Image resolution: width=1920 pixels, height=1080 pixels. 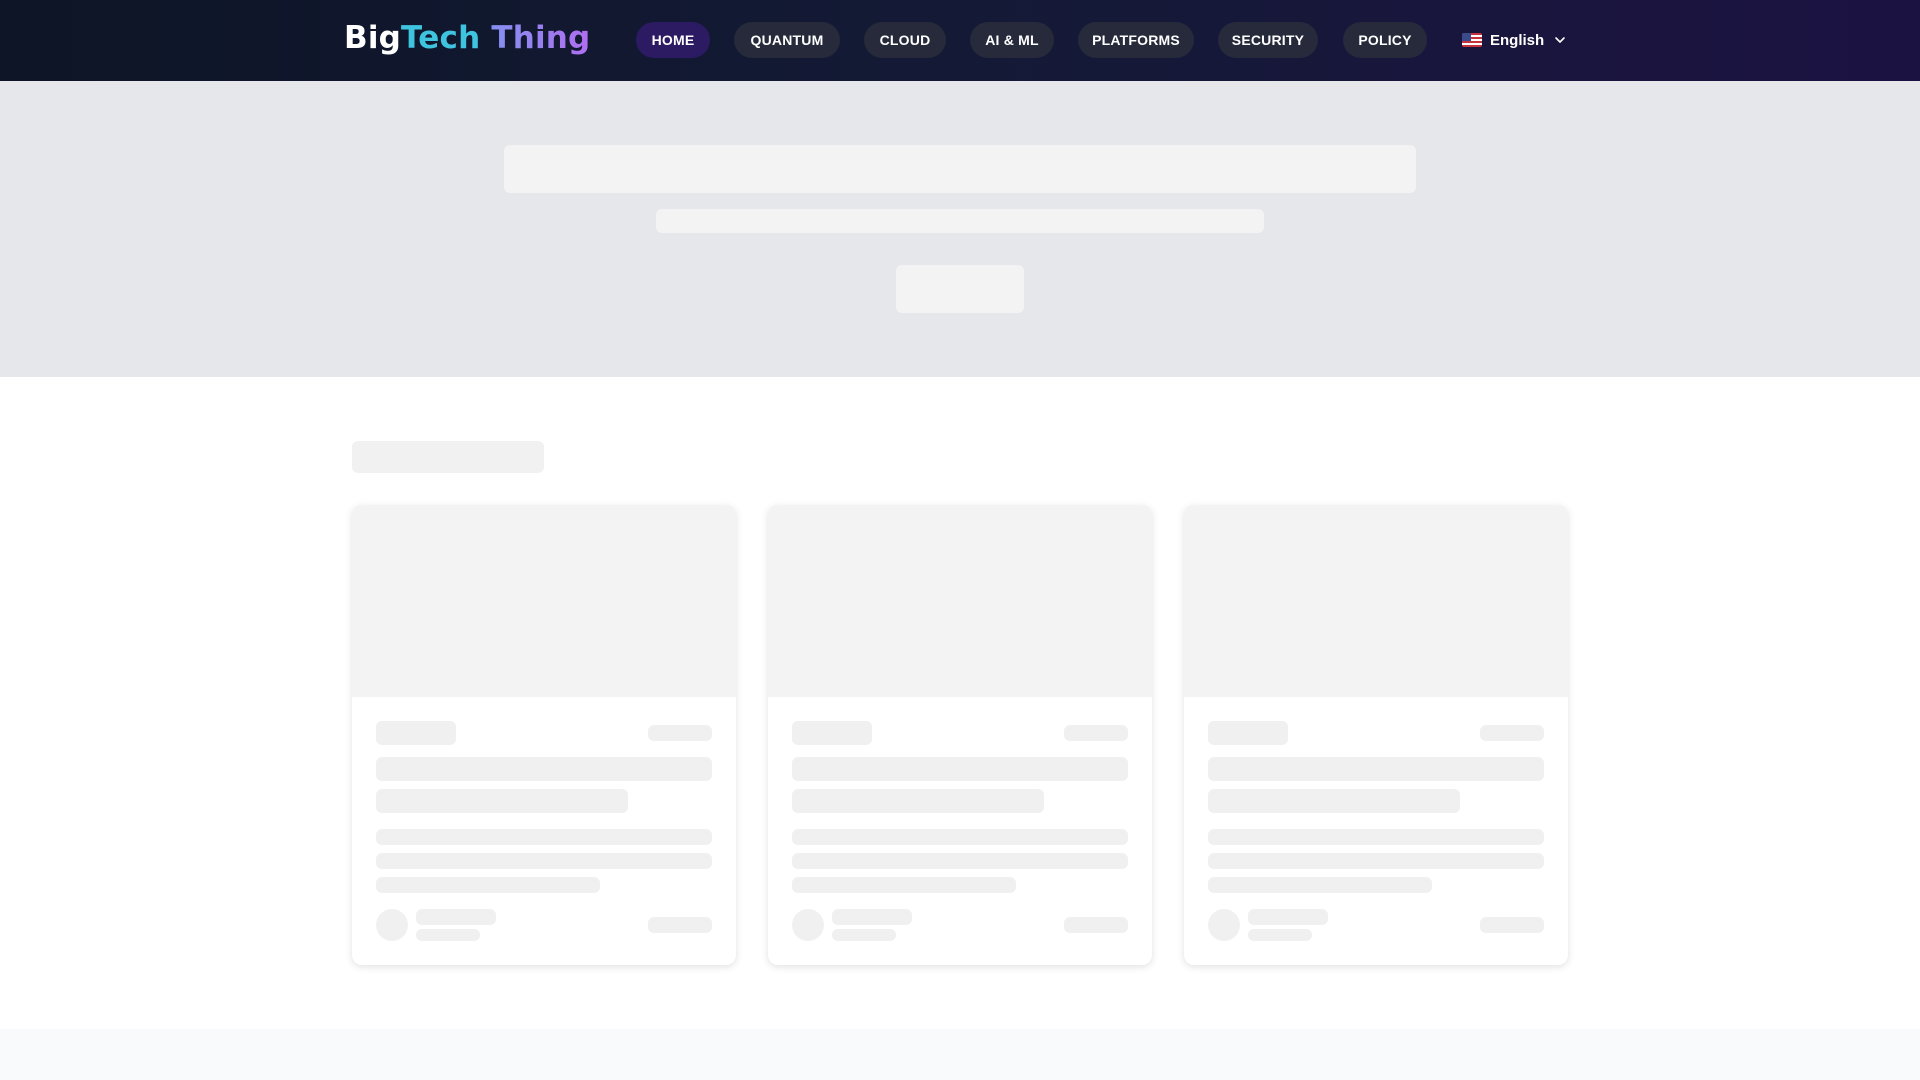 I want to click on brand-logo-thing: Thing, so click(x=535, y=38).